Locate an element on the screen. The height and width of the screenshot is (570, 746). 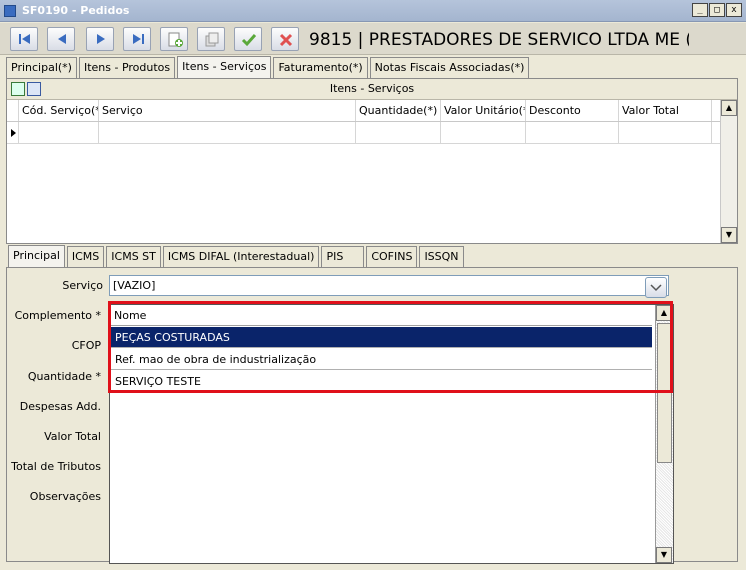
minimize-button: _ is located at coordinates (700, 10).